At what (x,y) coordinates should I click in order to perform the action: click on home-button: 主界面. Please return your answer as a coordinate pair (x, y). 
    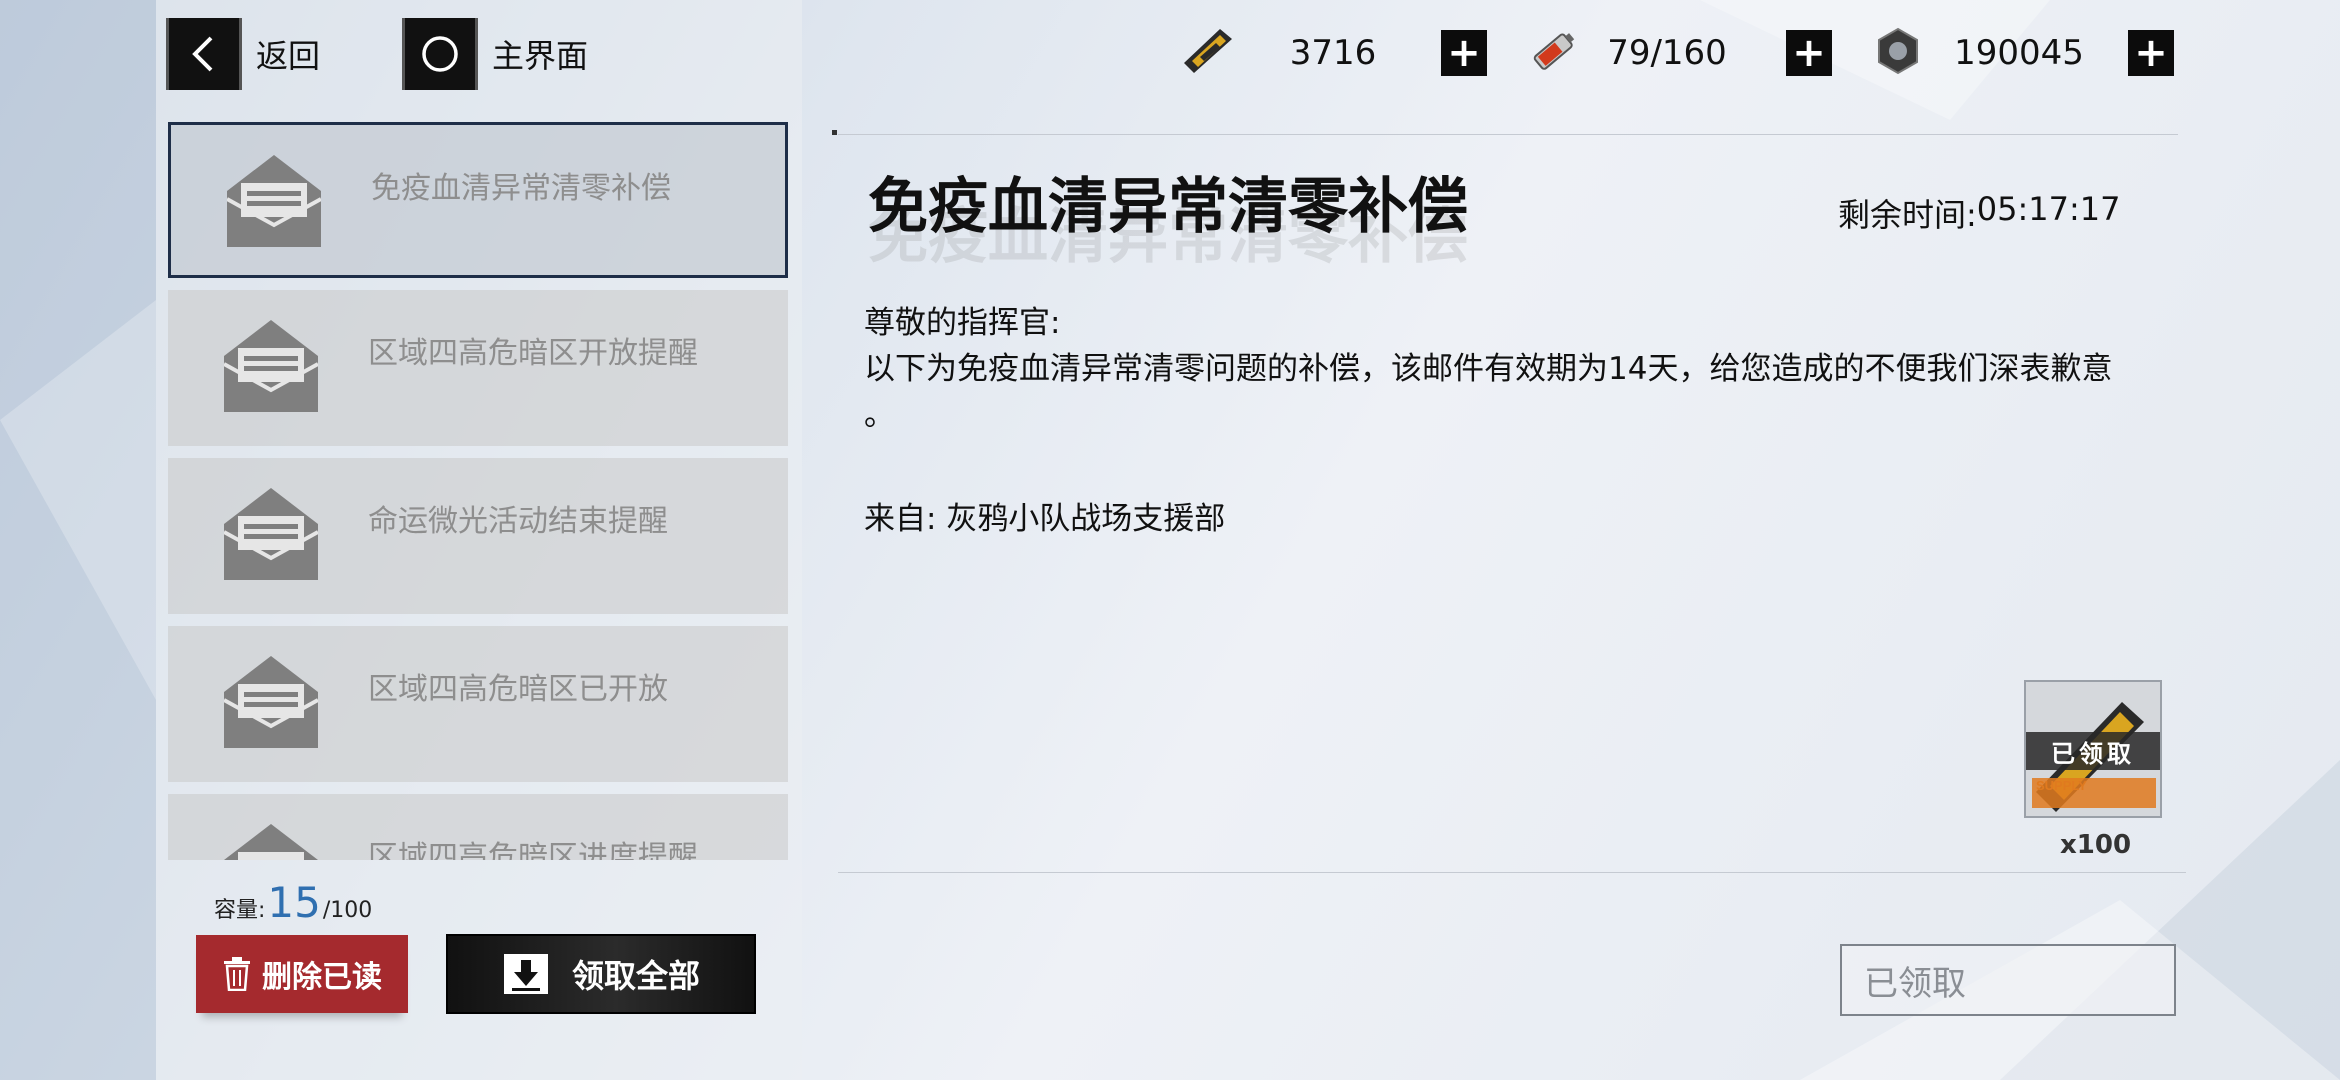
    Looking at the image, I should click on (495, 54).